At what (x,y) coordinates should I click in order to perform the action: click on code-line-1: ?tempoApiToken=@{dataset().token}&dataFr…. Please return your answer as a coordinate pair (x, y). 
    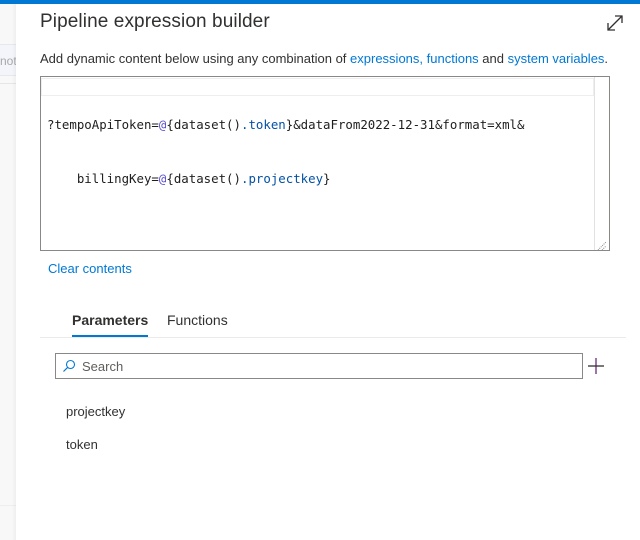
    Looking at the image, I should click on (285, 125).